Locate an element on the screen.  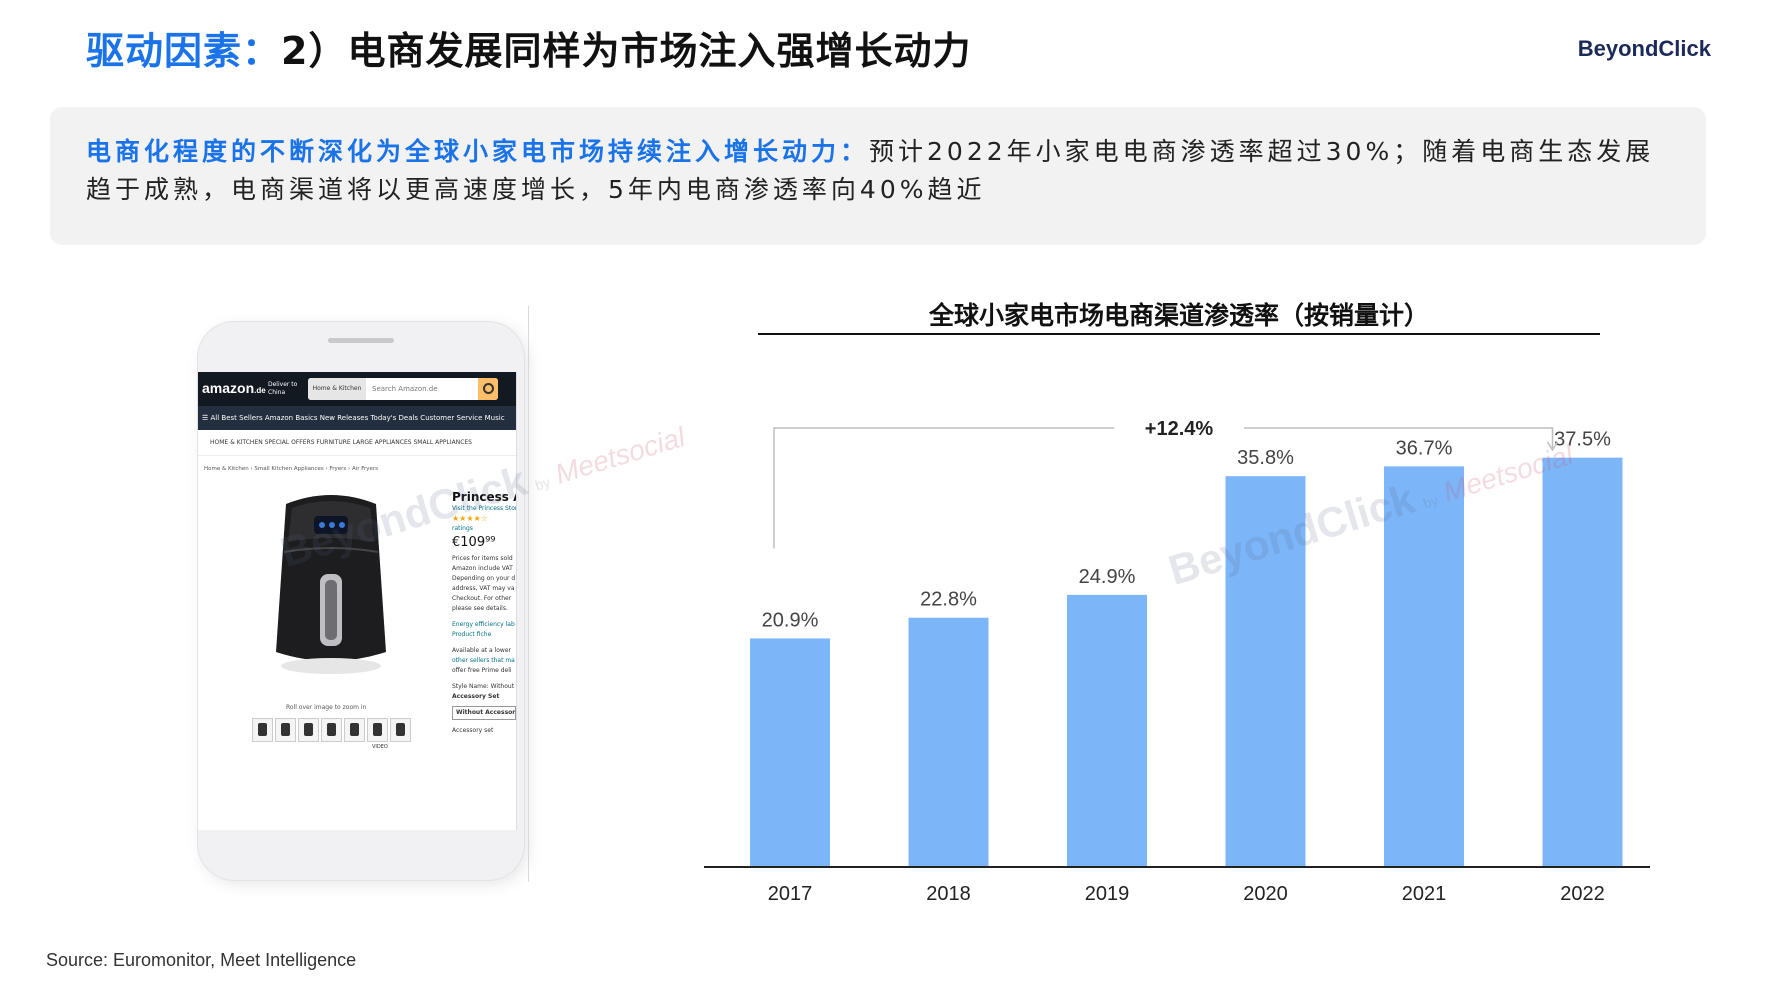
x-tick-label: 2017 is located at coordinates (790, 894).